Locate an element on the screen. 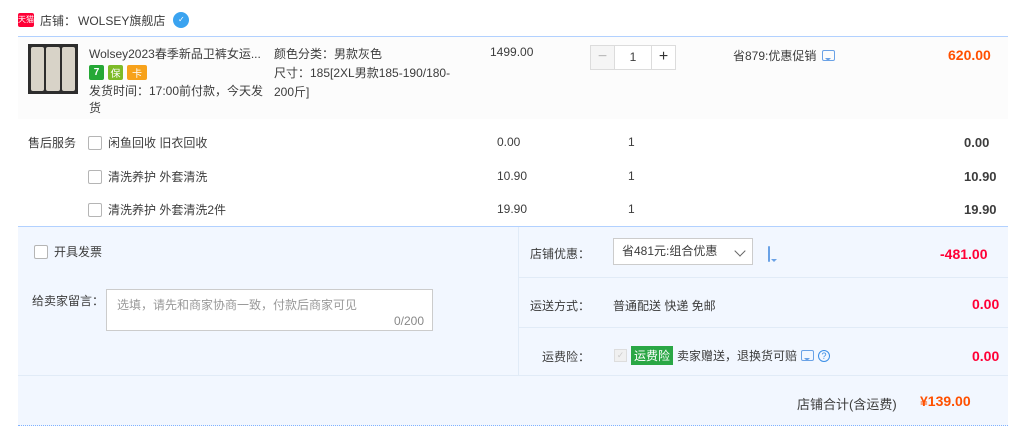 This screenshot has height=436, width=1030. message-count: 0/200 is located at coordinates (408, 321).